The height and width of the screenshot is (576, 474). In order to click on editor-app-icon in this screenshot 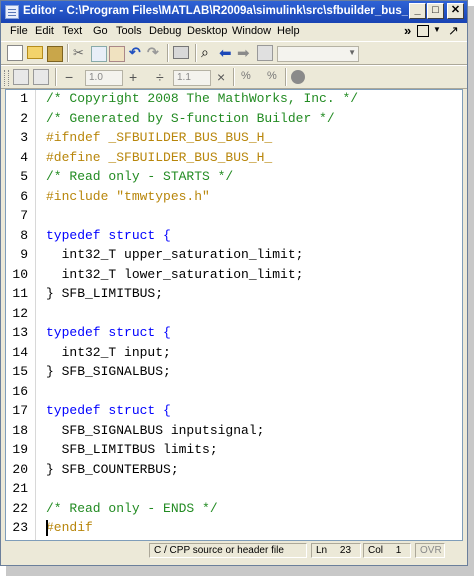, I will do `click(12, 12)`.